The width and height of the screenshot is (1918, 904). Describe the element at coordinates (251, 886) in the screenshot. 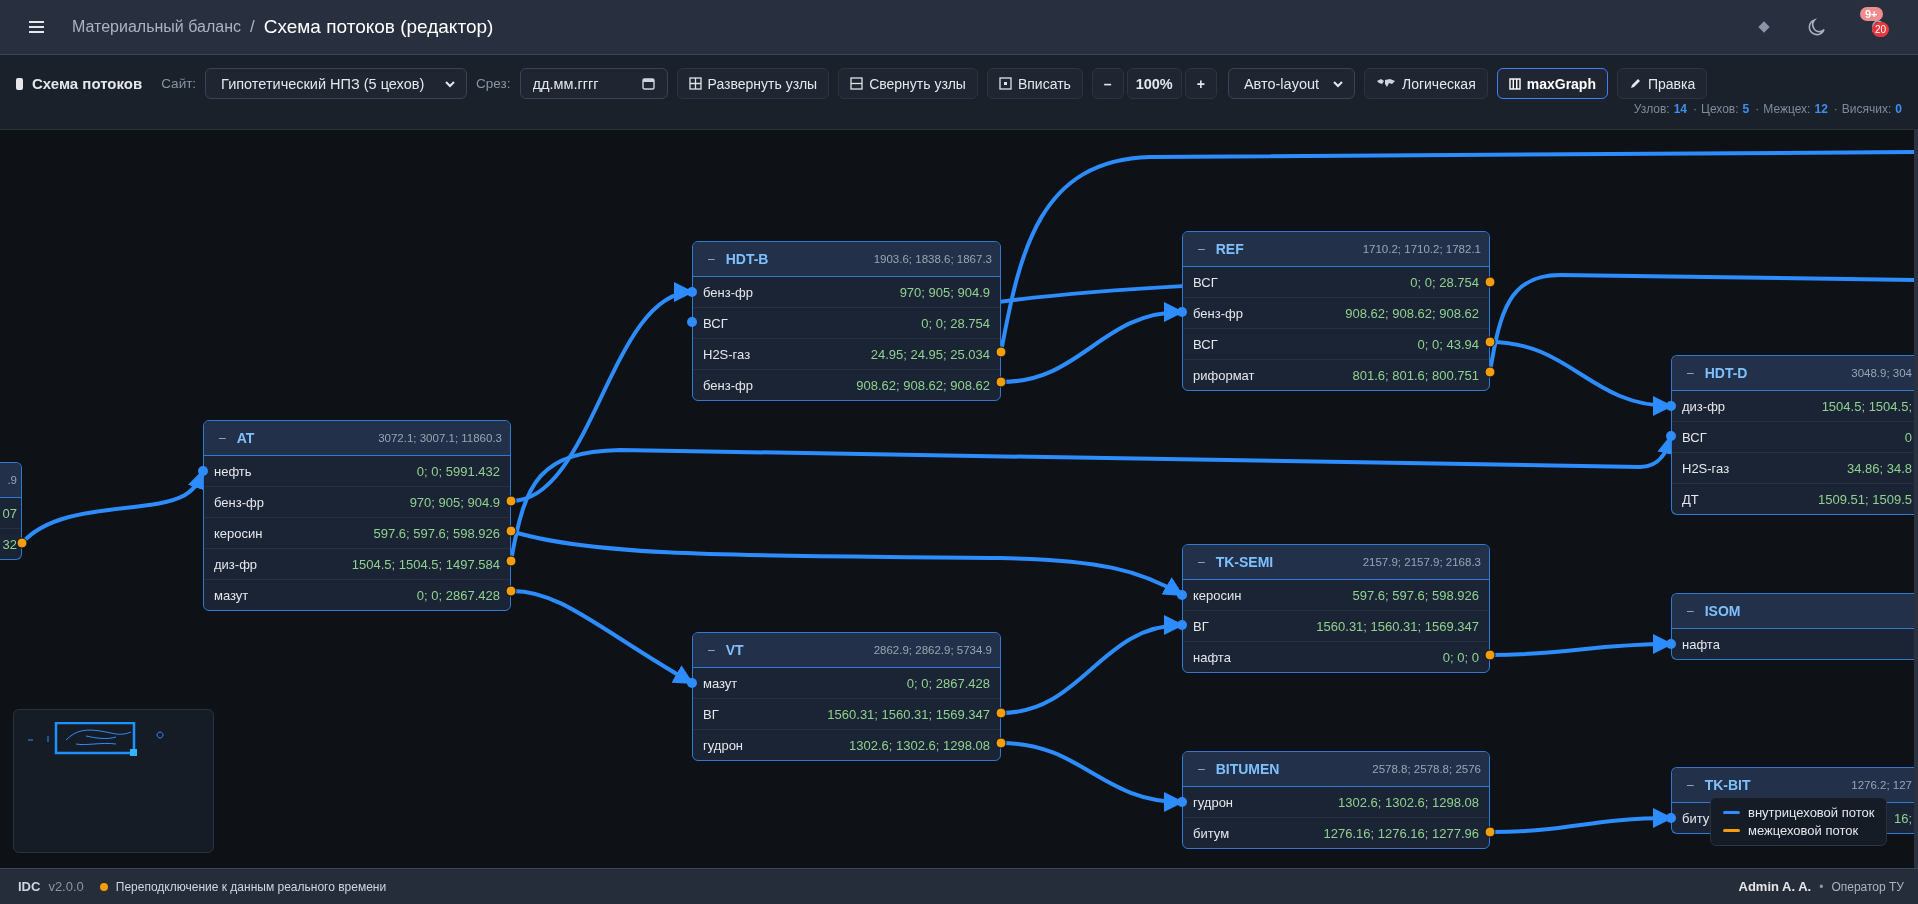

I see `connection-status: Переподключение к данным реального времени` at that location.